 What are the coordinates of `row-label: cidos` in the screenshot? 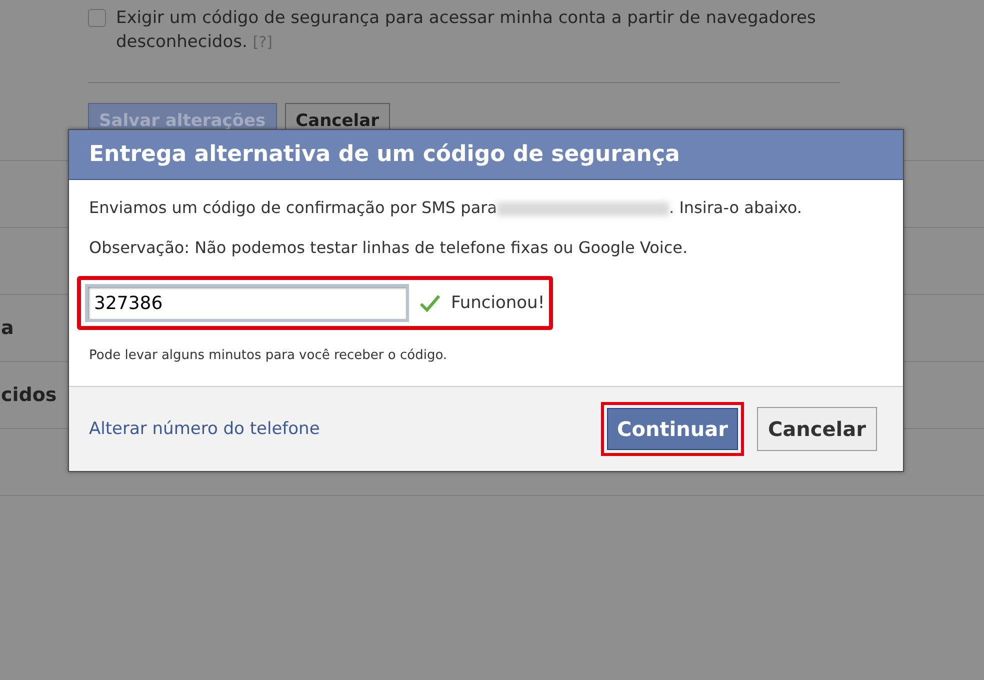 It's located at (29, 395).